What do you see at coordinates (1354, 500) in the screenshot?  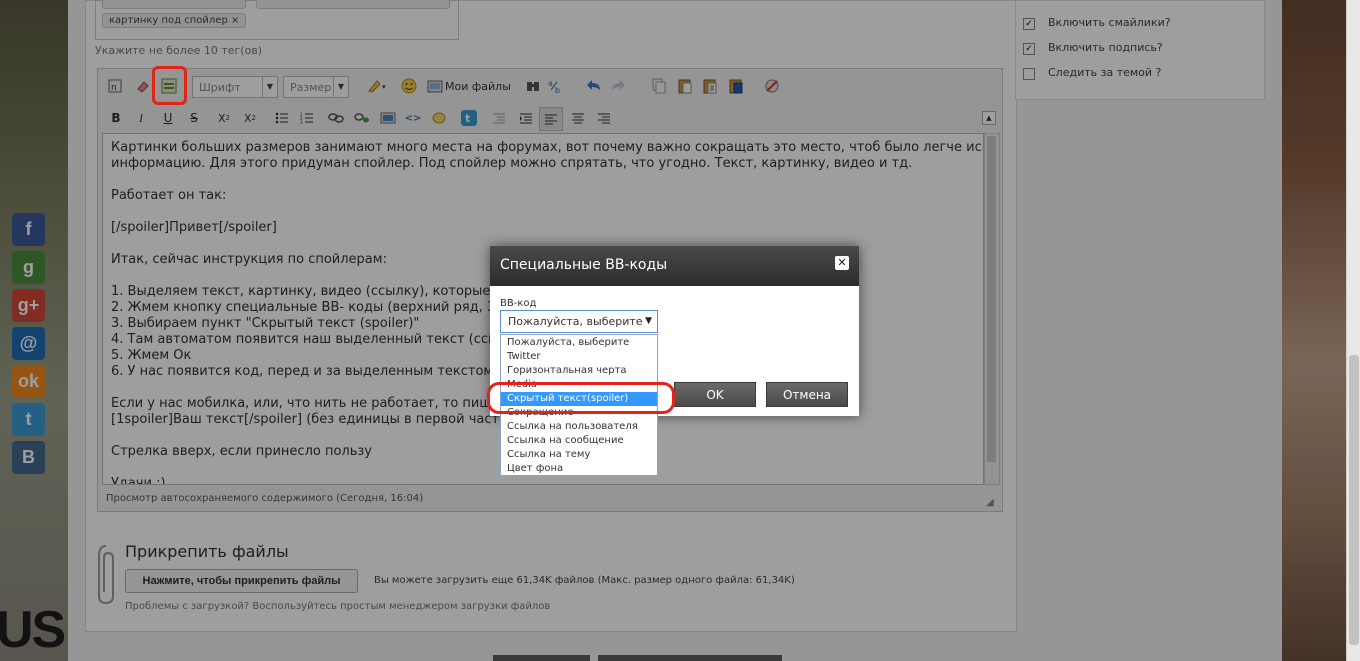 I see `page-scrollbar-thumb` at bounding box center [1354, 500].